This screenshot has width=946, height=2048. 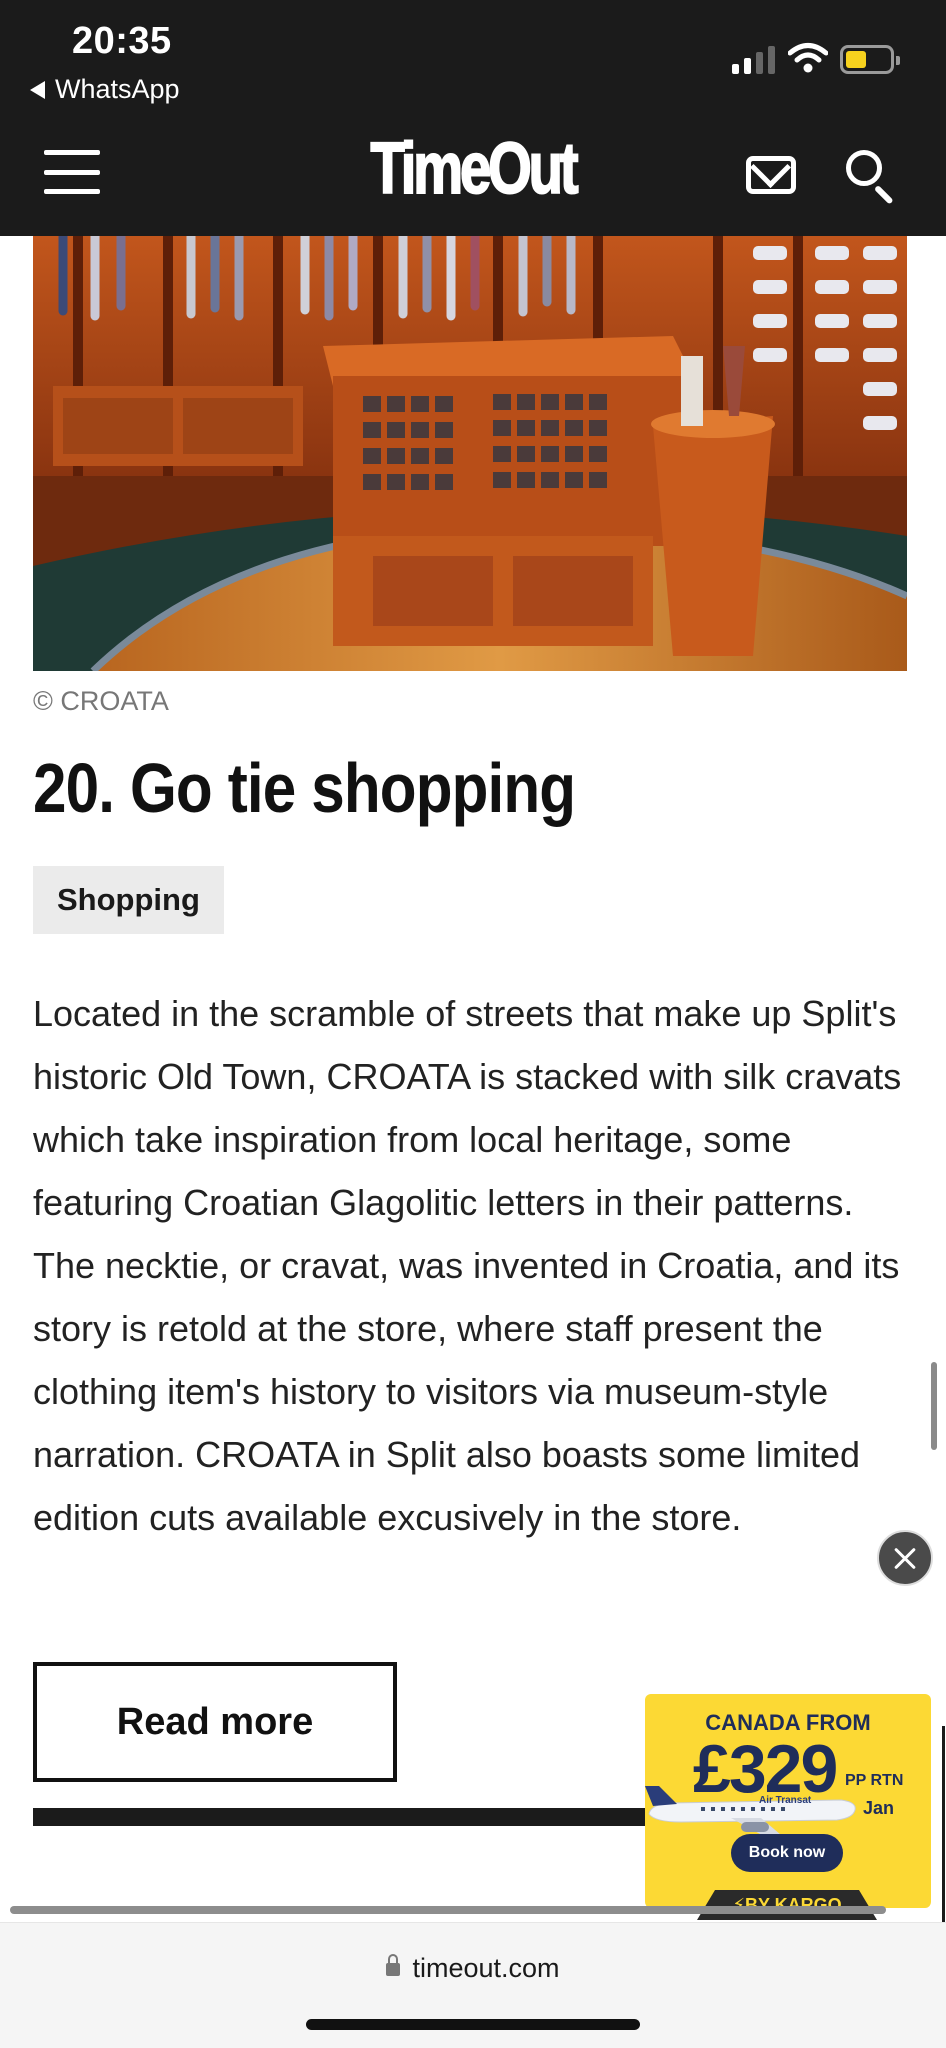 I want to click on ad-edge-line, so click(x=943, y=1824).